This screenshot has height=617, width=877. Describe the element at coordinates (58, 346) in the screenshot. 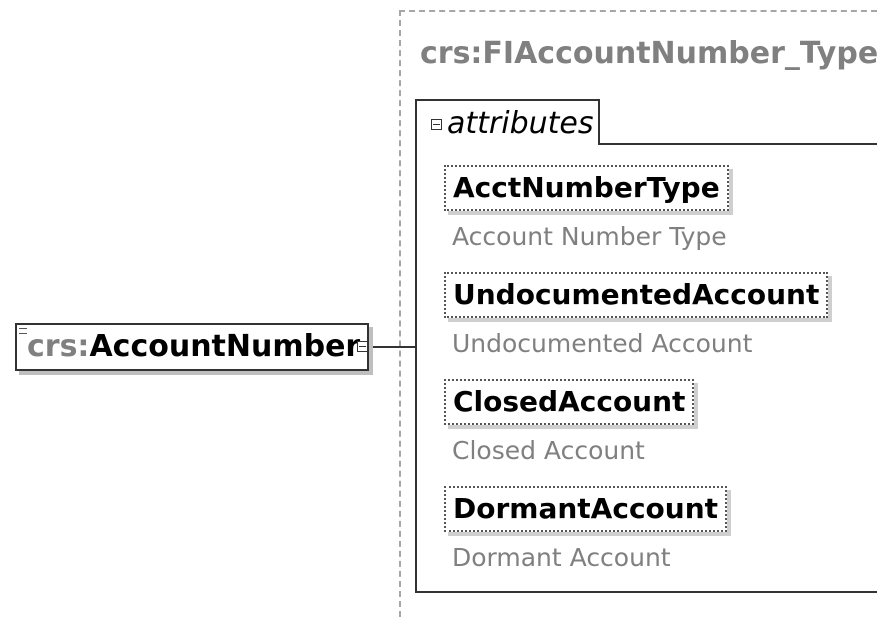

I see `element-prefix: crs:` at that location.